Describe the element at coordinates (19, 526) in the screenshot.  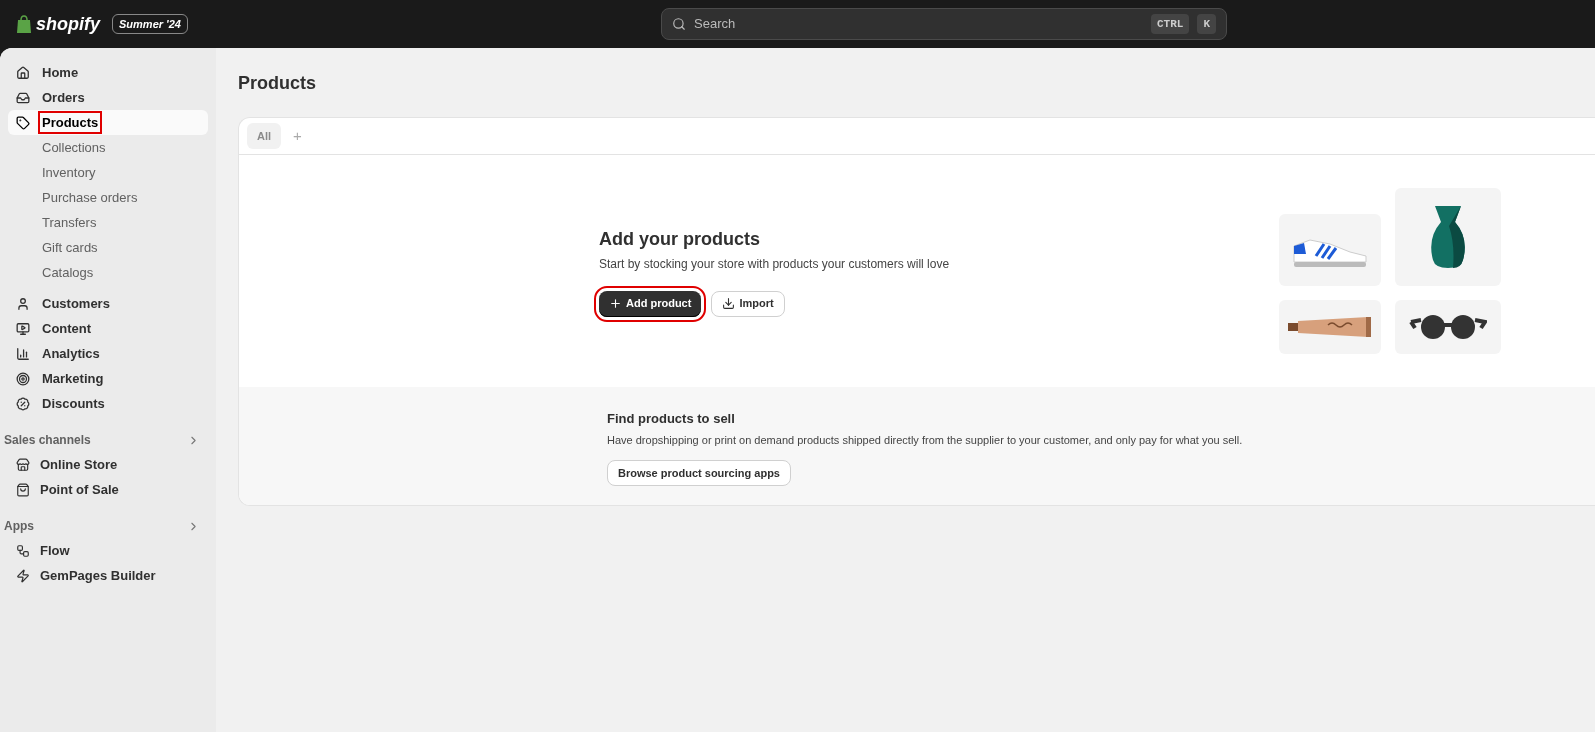
I see `section-heading: Apps` at that location.